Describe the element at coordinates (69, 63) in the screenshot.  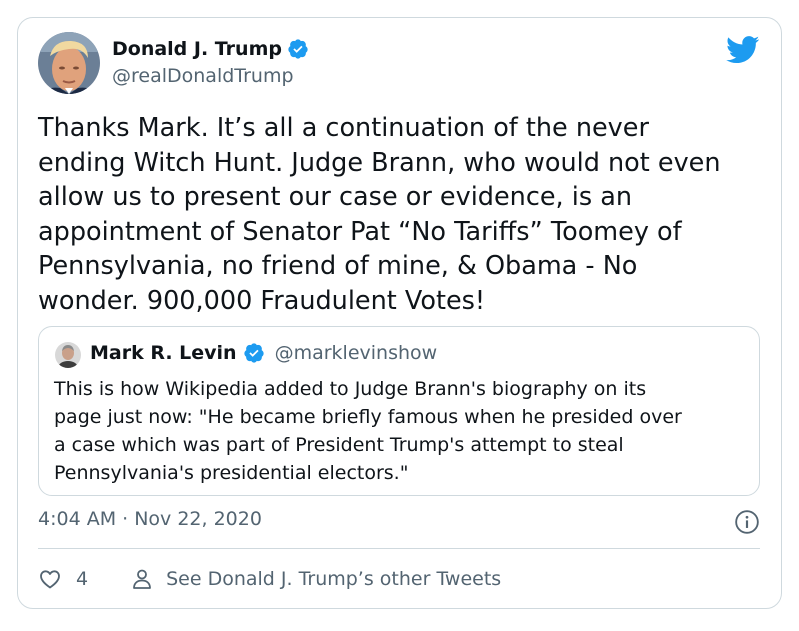
I see `author-avatar` at that location.